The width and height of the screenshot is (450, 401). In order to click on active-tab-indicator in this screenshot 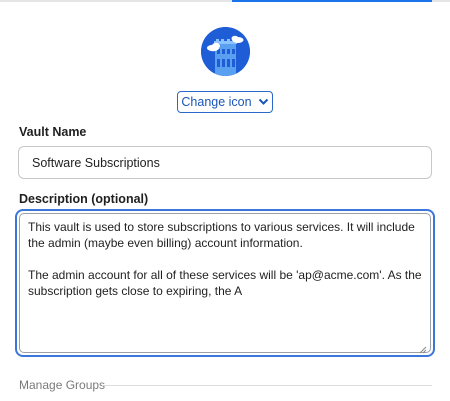, I will do `click(332, 1)`.